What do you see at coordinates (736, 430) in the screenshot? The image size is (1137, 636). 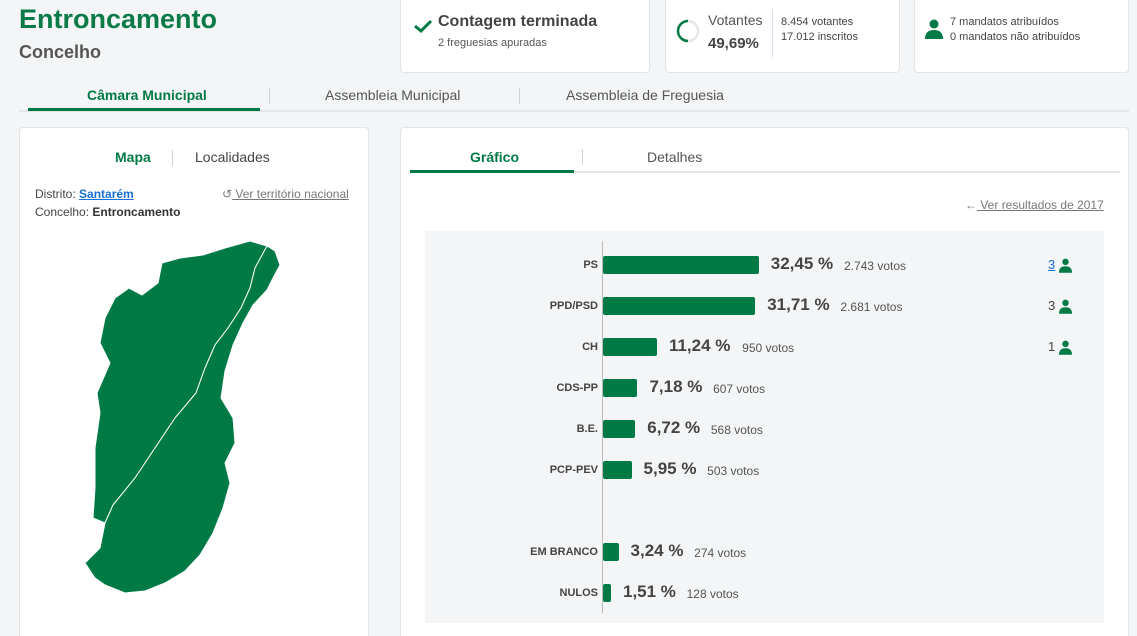 I see `votes-label: 568 votos` at bounding box center [736, 430].